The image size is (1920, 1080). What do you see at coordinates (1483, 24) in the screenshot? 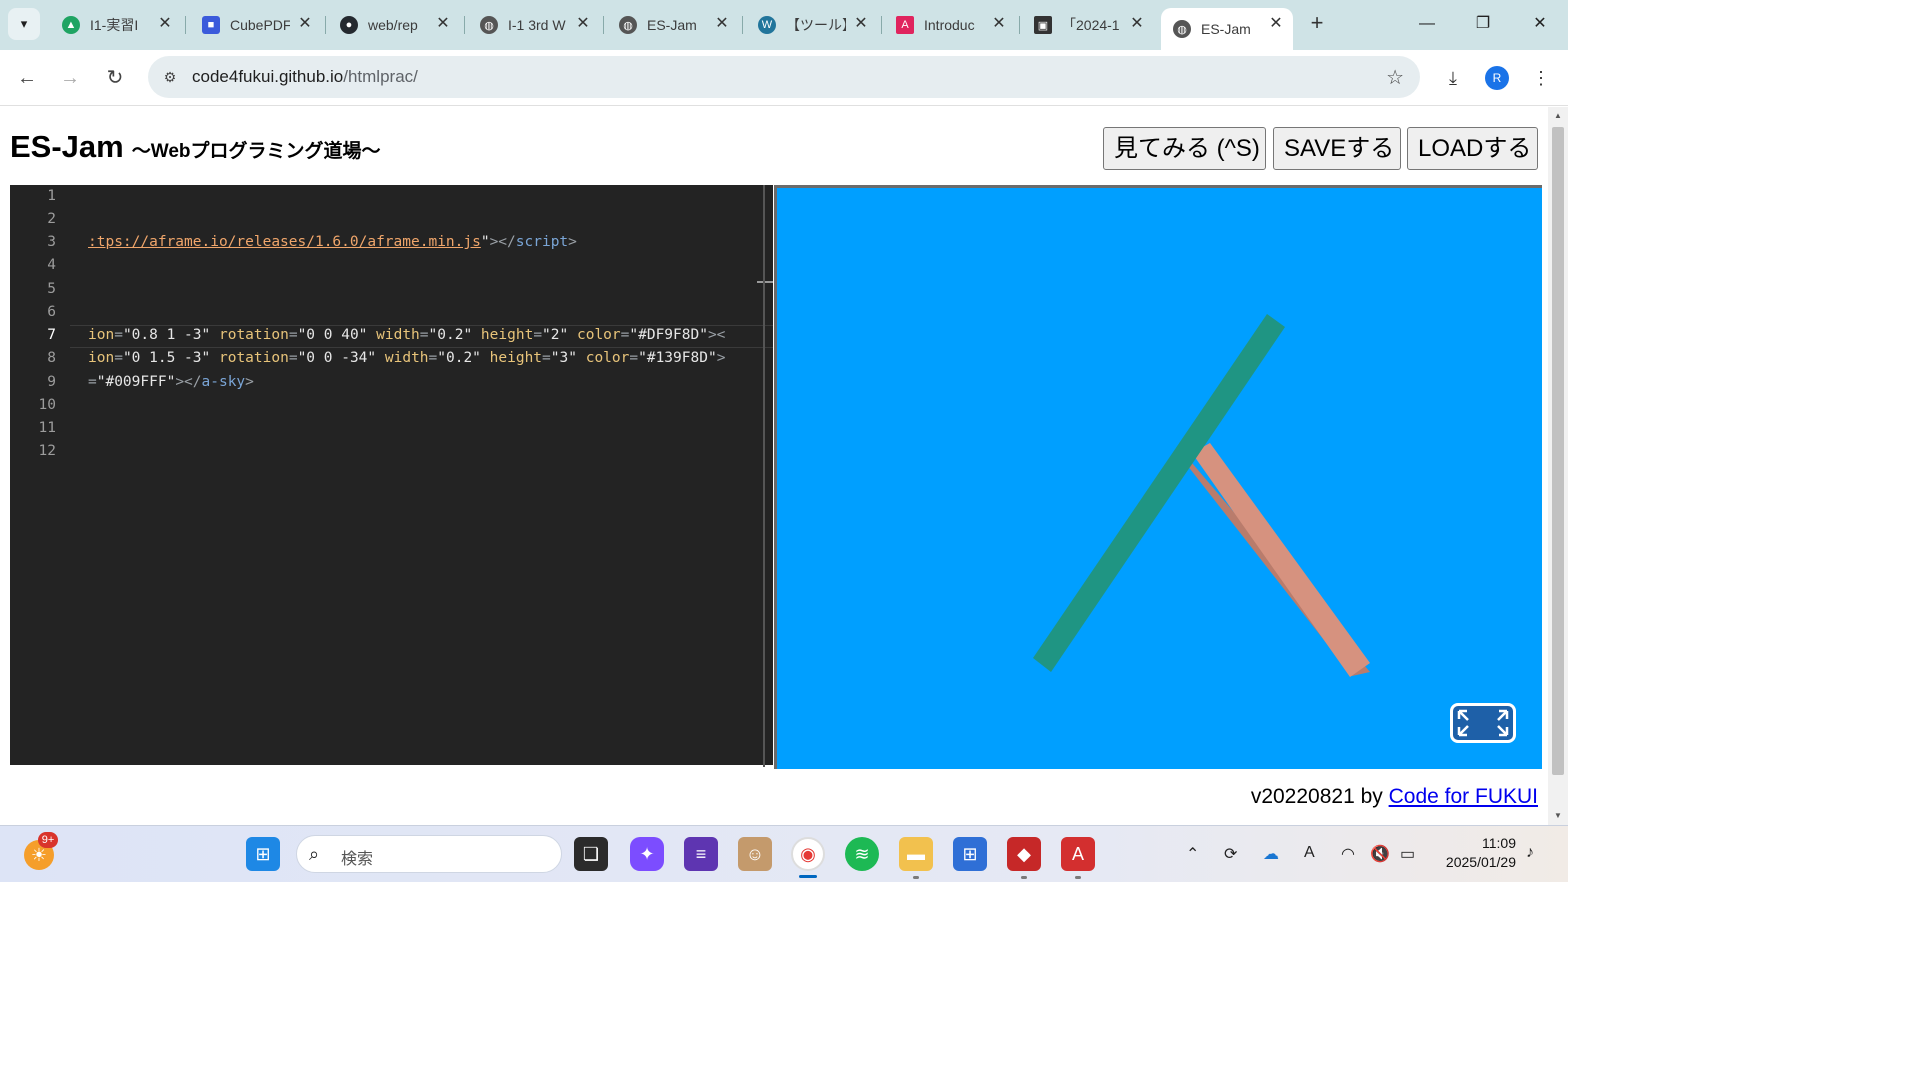
I see `restore-window-icon: ❐` at bounding box center [1483, 24].